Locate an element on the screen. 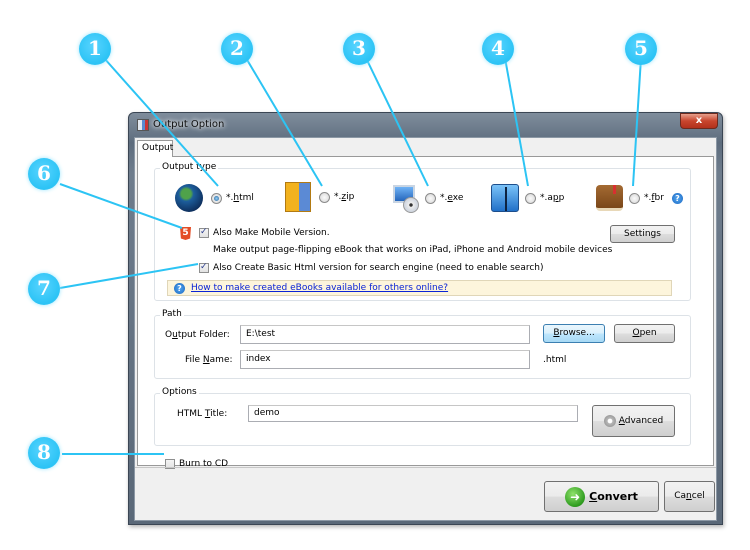 This screenshot has width=750, height=550. cancel-button: Cancel is located at coordinates (689, 496).